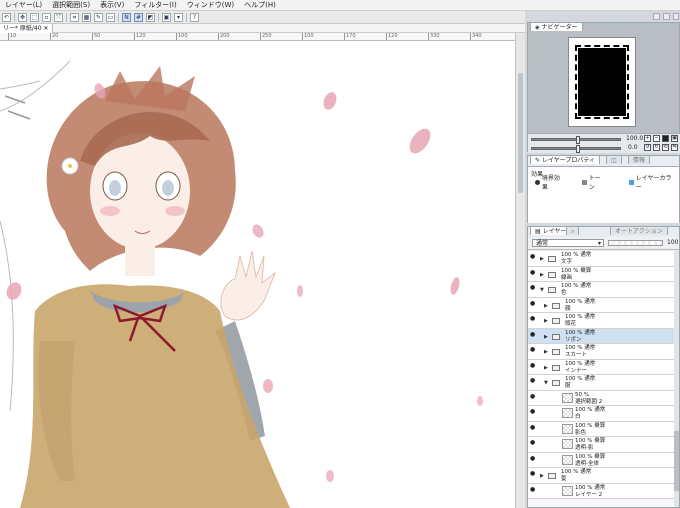 Image resolution: width=680 pixels, height=508 pixels. Describe the element at coordinates (652, 183) in the screenshot. I see `layer-color-button: レイヤーカラー` at that location.